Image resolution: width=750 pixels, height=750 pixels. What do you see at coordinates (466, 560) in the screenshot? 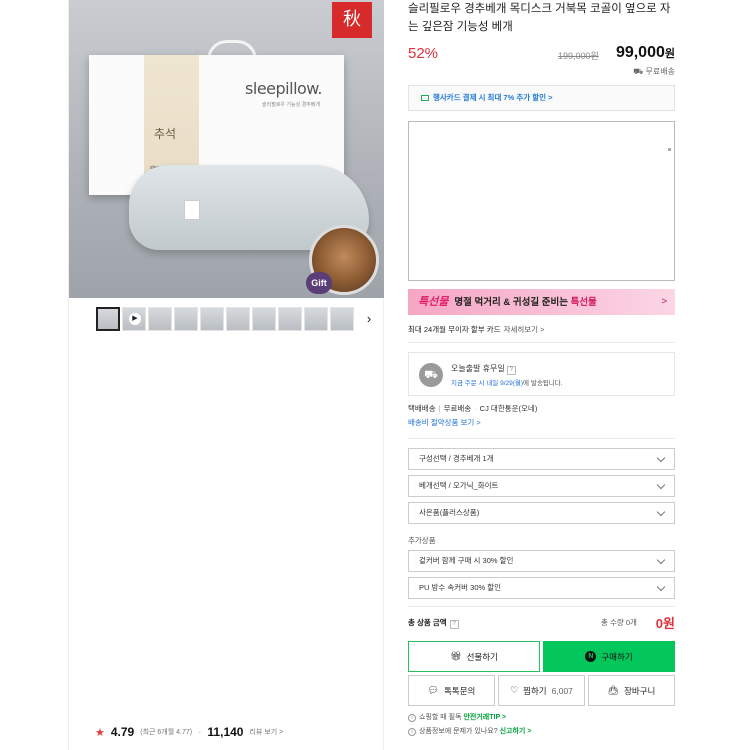
I see `addon-label-text: 겉커버 함께 구매 시 30% 할인` at bounding box center [466, 560].